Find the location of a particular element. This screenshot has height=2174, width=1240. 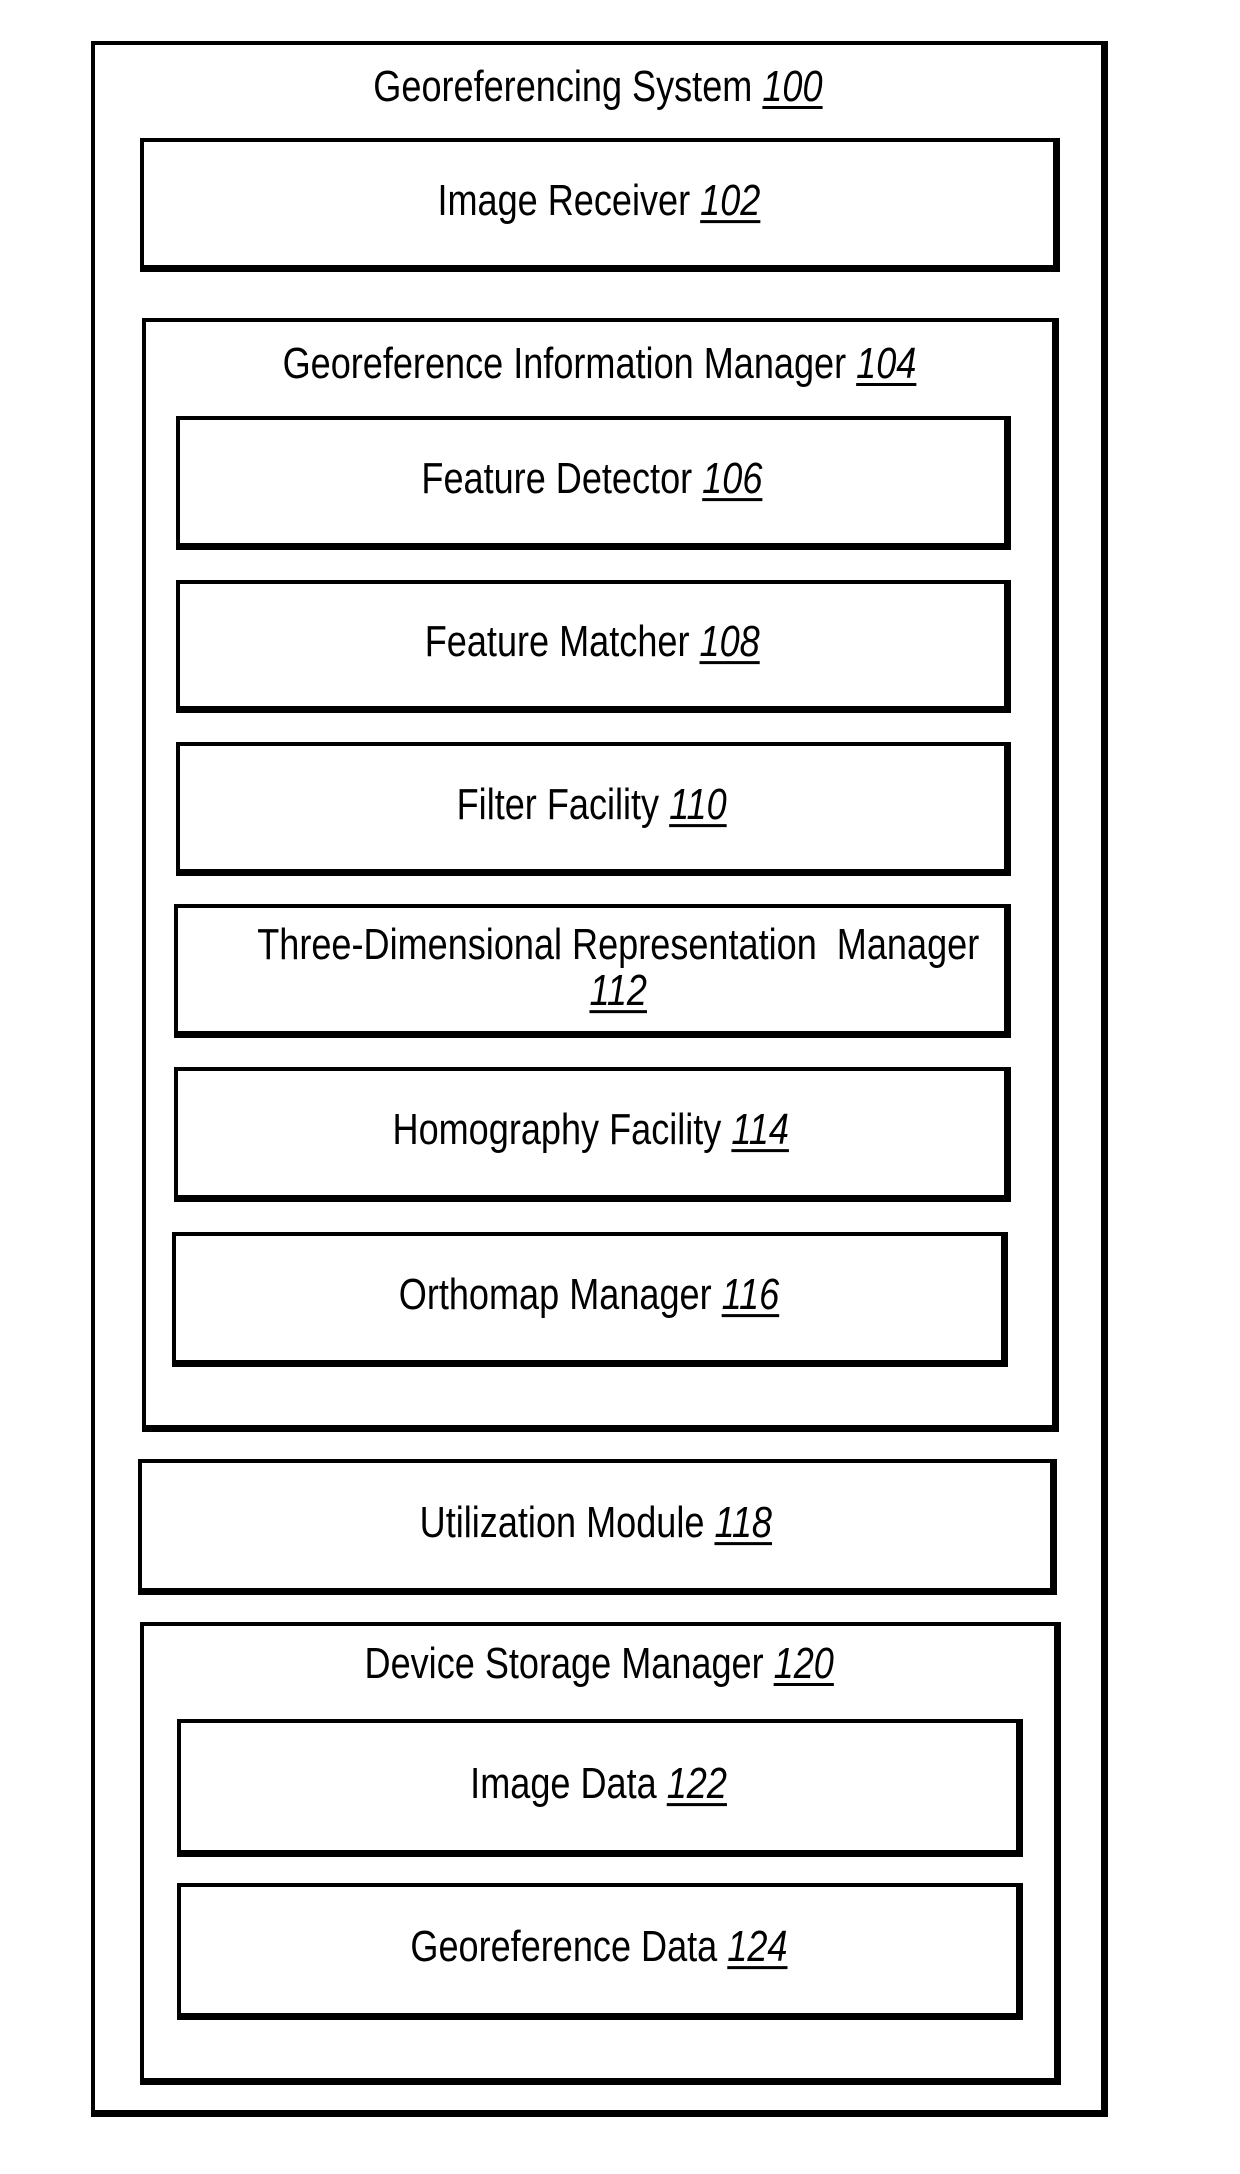

filter-facility-box: Filter Facility 110 is located at coordinates (593, 809).